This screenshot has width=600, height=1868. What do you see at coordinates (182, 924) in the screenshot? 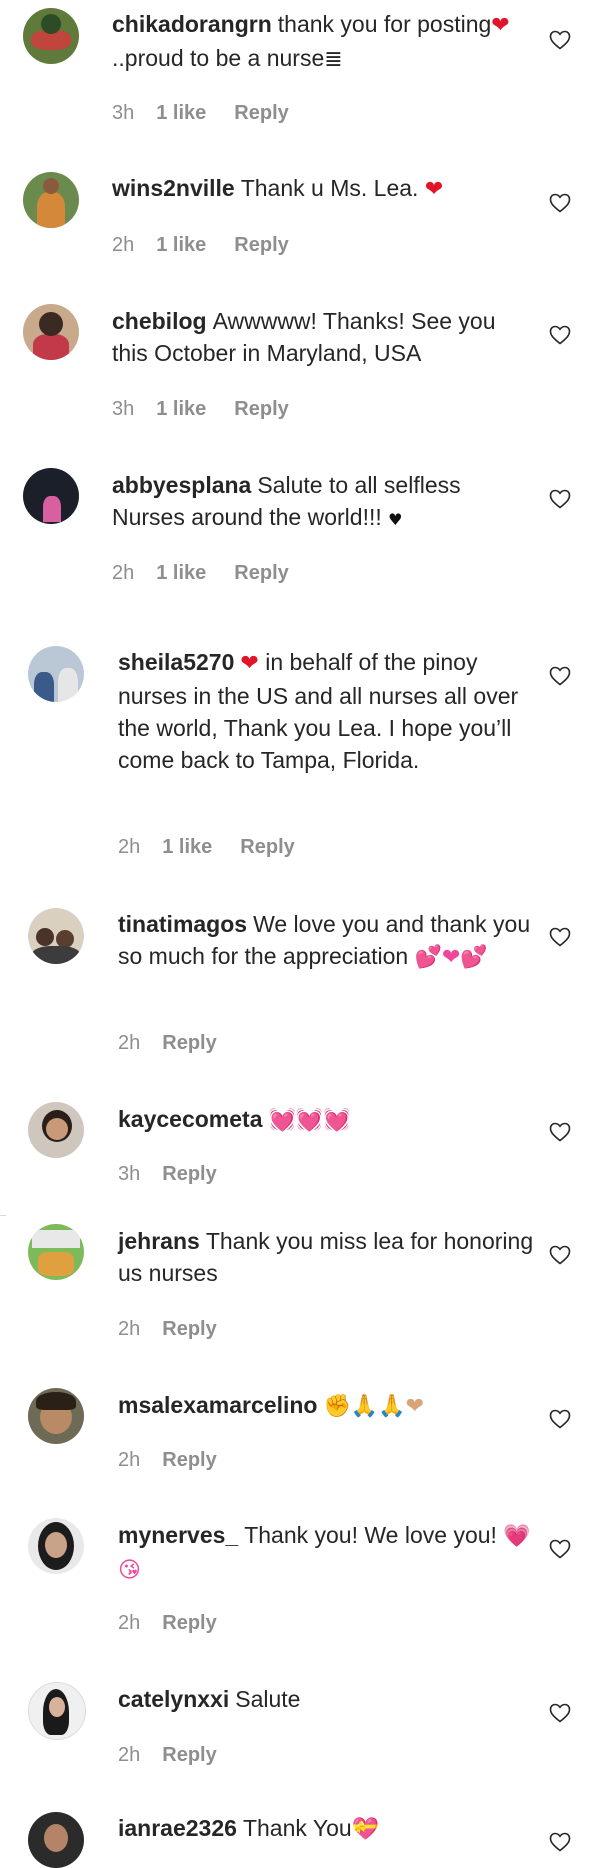
I see `username-link: tinatimagos` at bounding box center [182, 924].